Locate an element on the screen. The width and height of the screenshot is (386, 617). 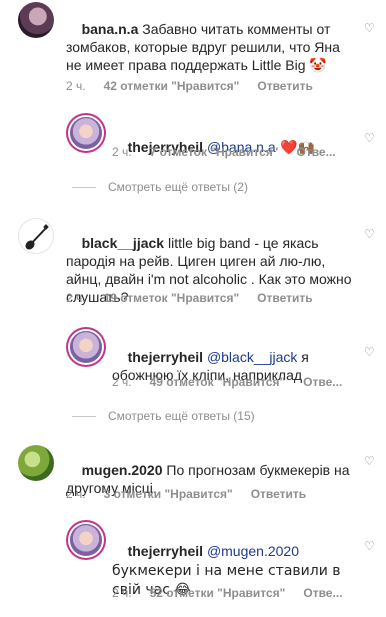
more-replies-label: Смотреть ещё ответы (15) is located at coordinates (181, 416).